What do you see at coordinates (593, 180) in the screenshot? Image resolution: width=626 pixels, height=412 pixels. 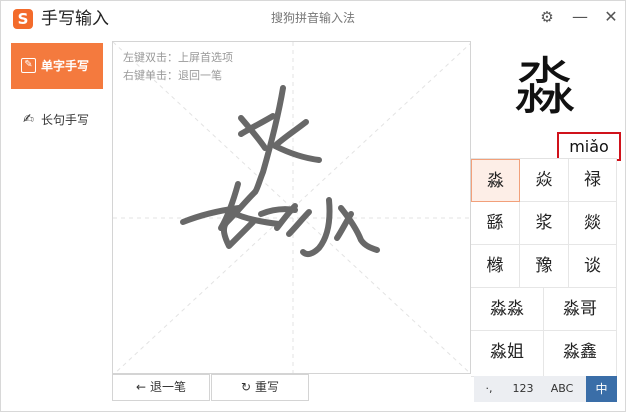 I see `candidate-3: 禄` at bounding box center [593, 180].